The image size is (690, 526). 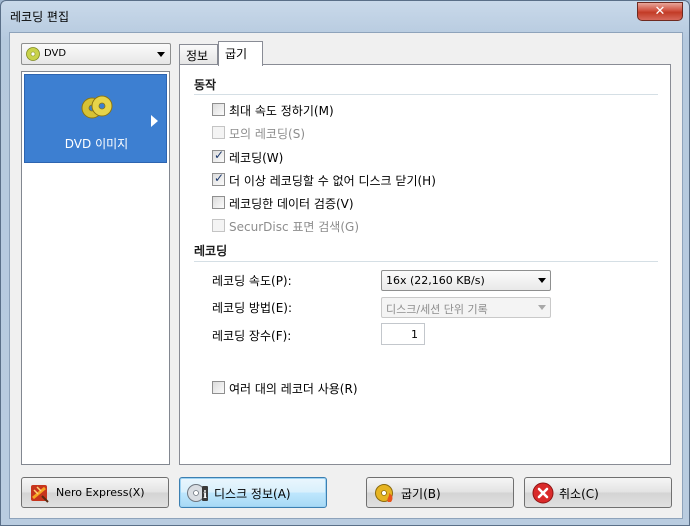 I want to click on checkbox-label: 레코딩한 데이터 검증(V), so click(x=291, y=204).